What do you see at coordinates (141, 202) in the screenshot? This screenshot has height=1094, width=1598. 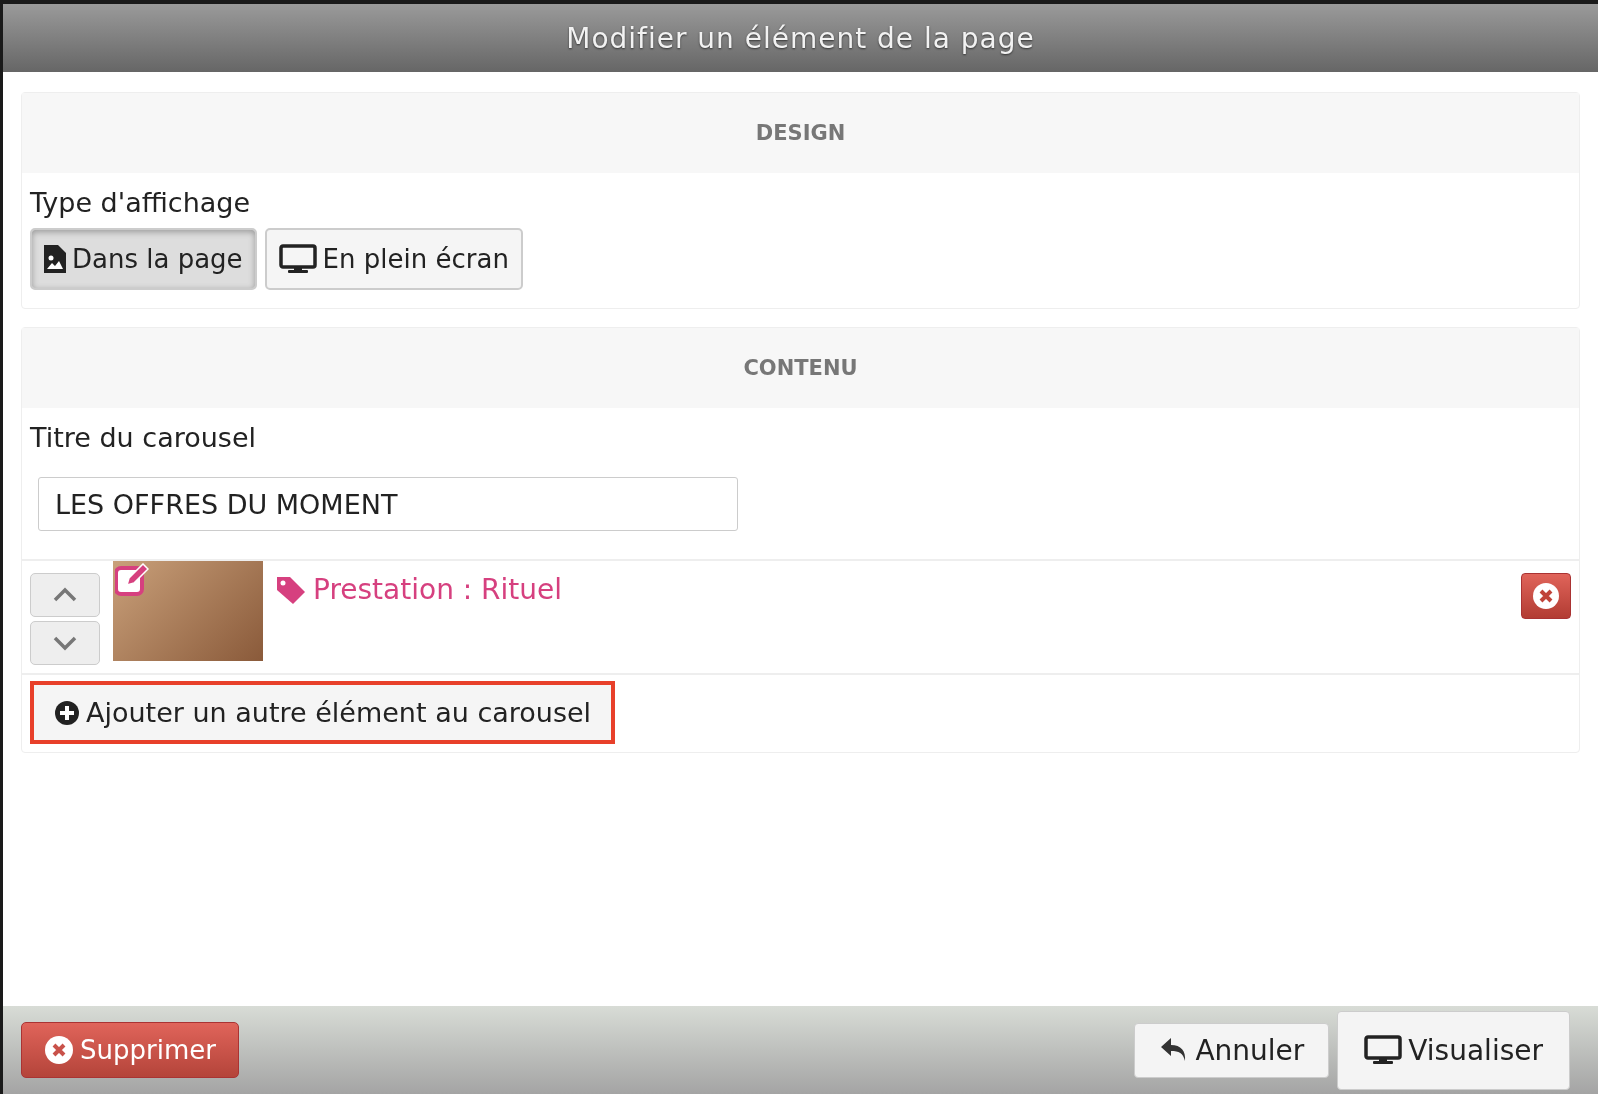 I see `field-label: Type d'affichage` at bounding box center [141, 202].